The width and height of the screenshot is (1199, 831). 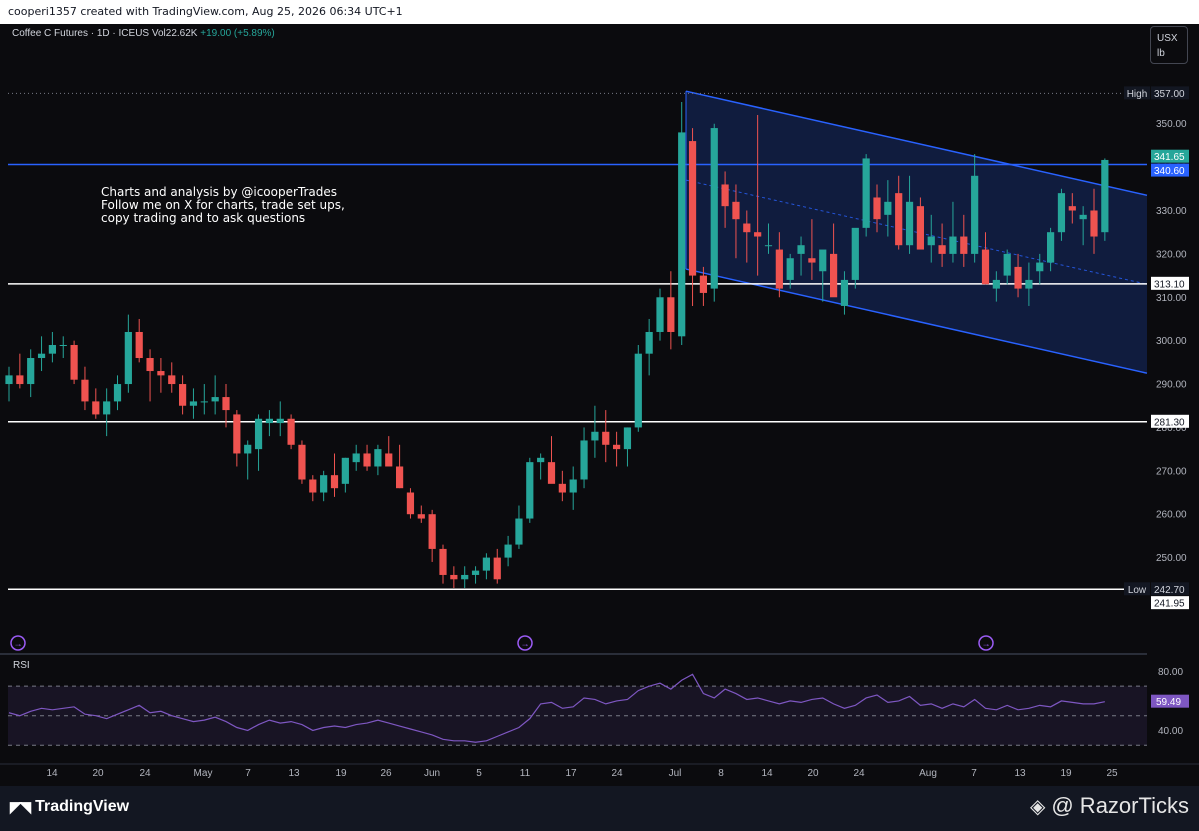 I want to click on event-marker-1-arrow-icon: →, so click(x=18, y=644).